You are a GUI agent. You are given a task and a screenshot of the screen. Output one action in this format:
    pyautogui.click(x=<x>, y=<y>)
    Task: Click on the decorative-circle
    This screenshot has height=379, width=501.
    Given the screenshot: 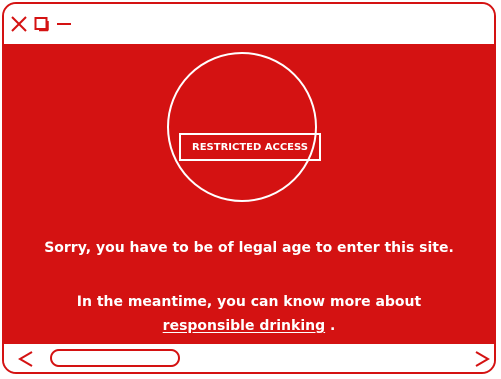 What is the action you would take?
    pyautogui.click(x=242, y=127)
    